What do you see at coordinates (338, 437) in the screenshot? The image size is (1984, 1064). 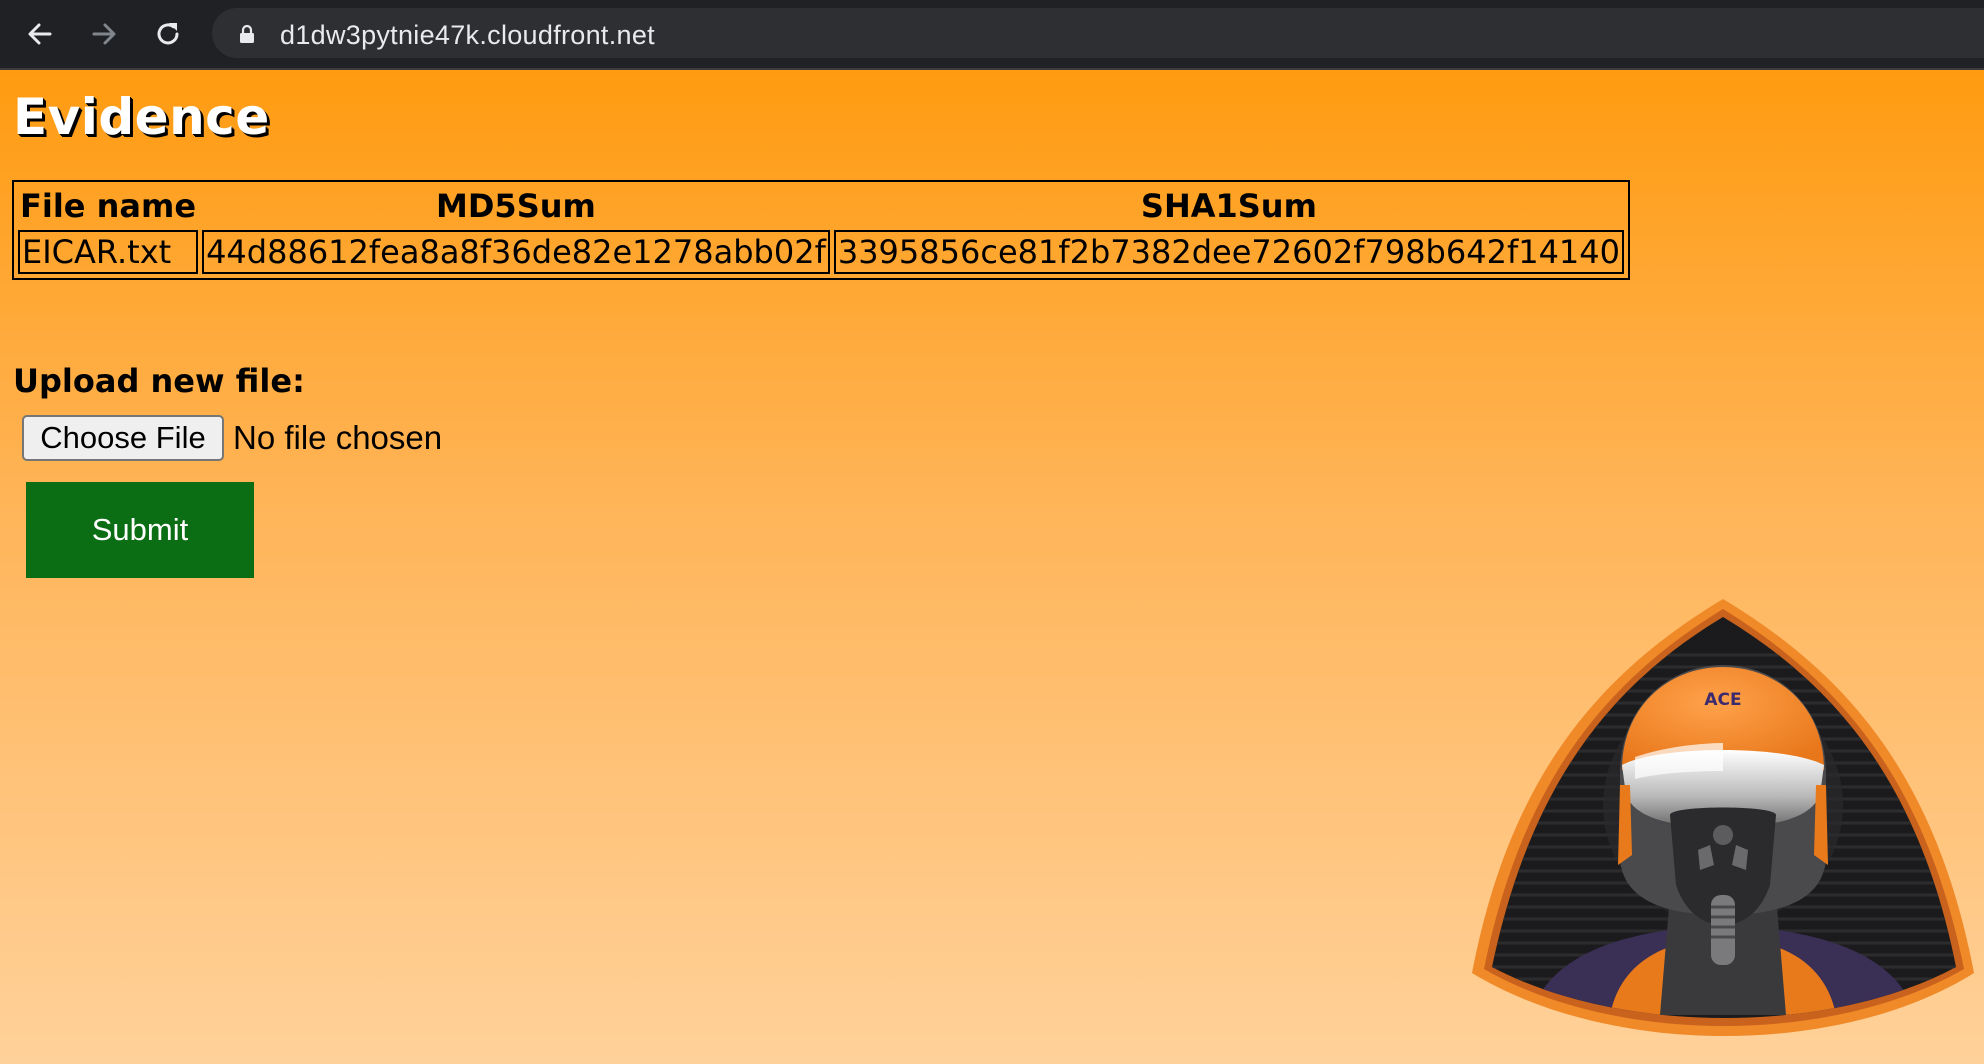 I see `file-status-text: No file chosen` at bounding box center [338, 437].